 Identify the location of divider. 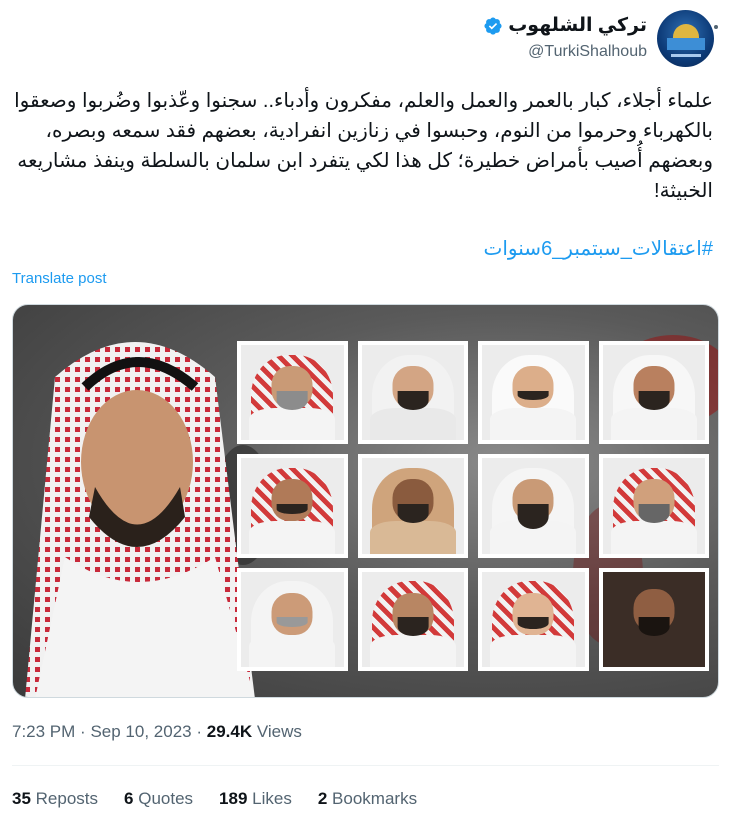
(365, 765).